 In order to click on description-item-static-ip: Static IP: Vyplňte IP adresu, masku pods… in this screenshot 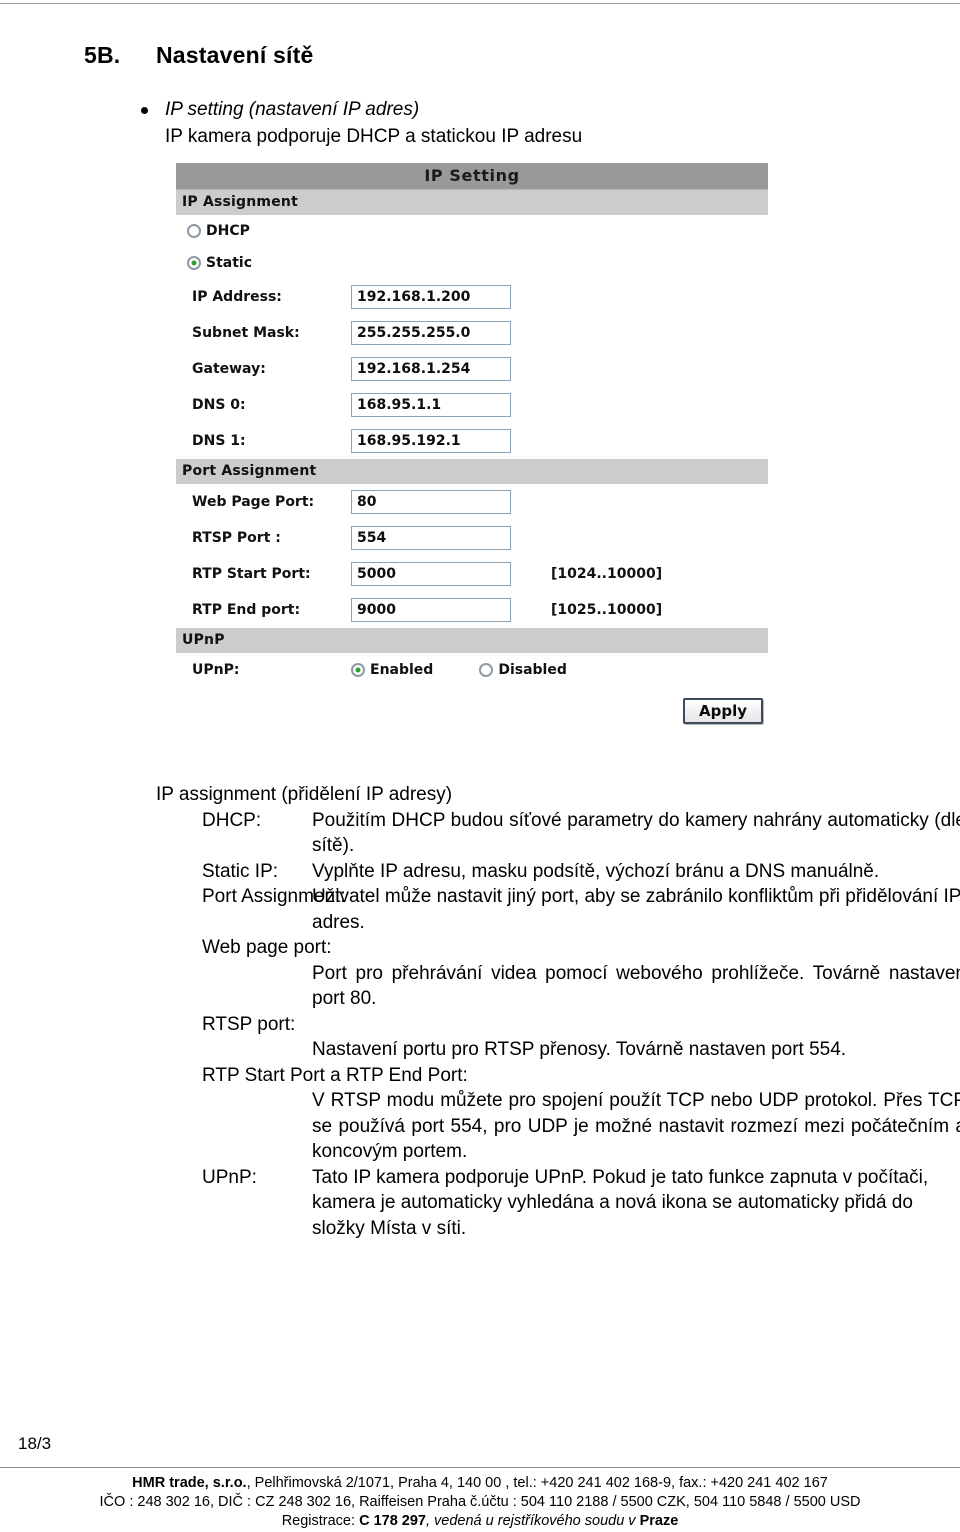, I will do `click(558, 872)`.